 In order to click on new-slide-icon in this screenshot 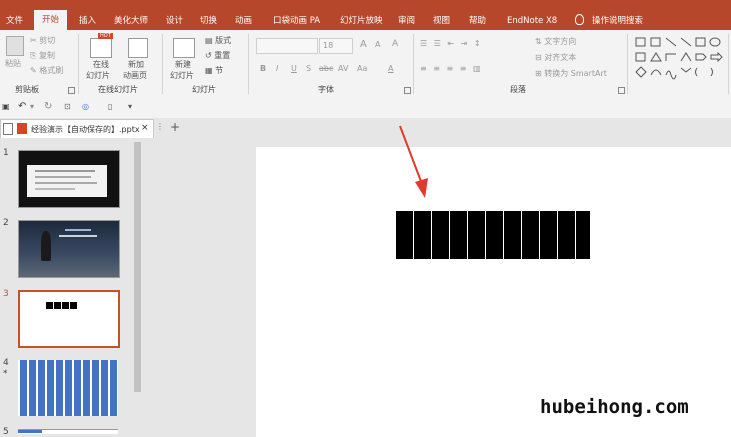, I will do `click(184, 48)`.